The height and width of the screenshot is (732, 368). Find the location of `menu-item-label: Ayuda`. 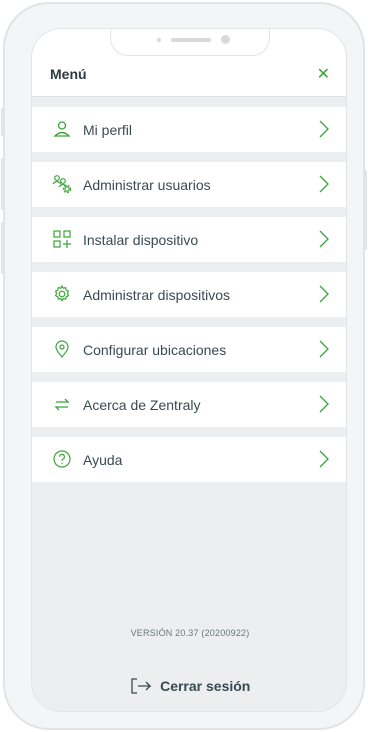

menu-item-label: Ayuda is located at coordinates (103, 460).